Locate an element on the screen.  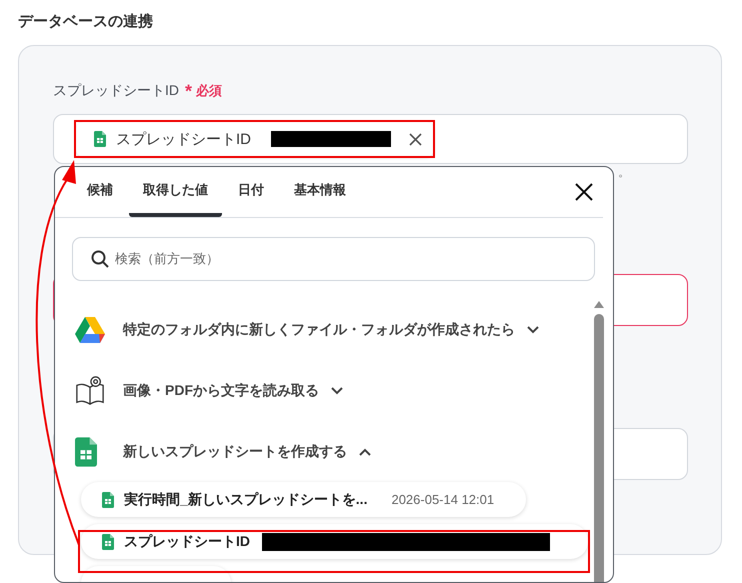
group-header: 画像・PDFから文字を読み取る is located at coordinates (324, 390).